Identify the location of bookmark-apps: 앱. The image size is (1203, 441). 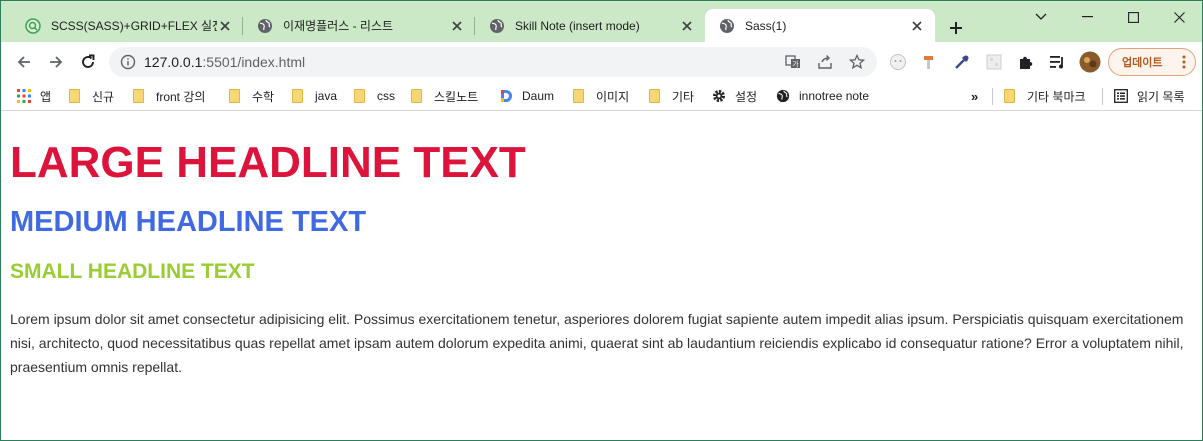
(34, 96).